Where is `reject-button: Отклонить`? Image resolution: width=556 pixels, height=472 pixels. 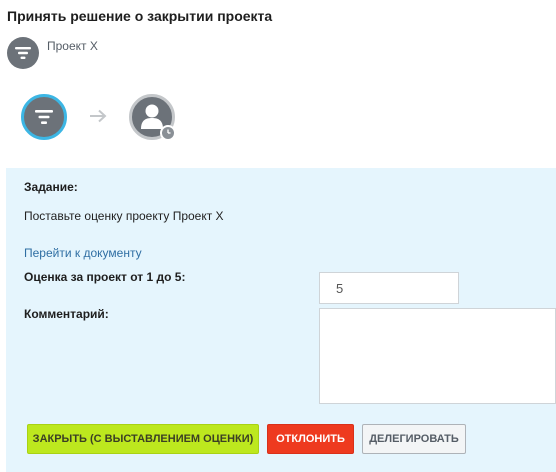
reject-button: Отклонить is located at coordinates (310, 439).